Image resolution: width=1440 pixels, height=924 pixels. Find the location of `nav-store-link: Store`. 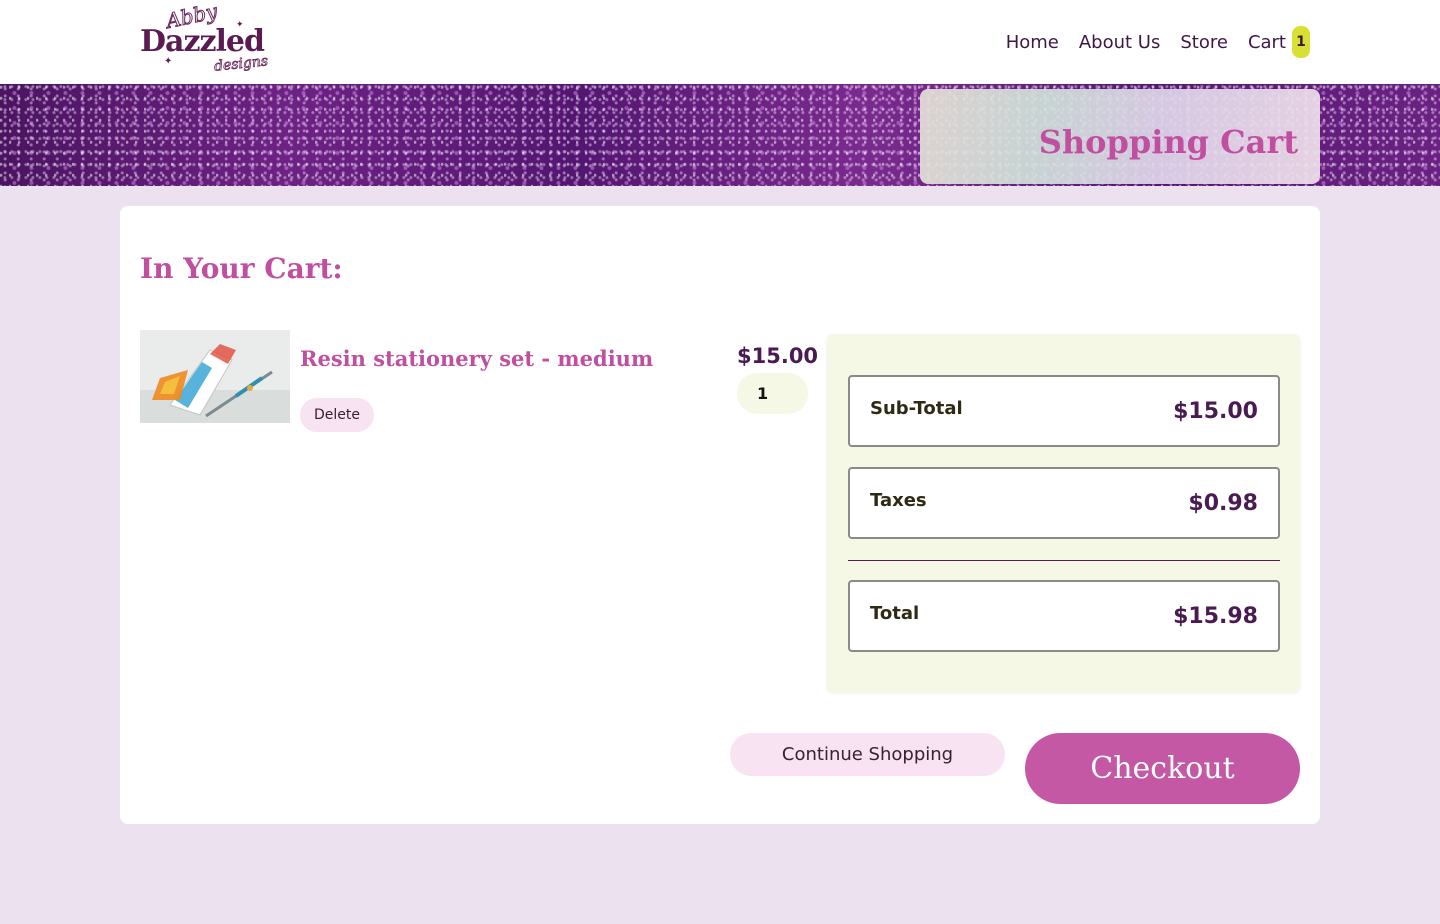

nav-store-link: Store is located at coordinates (1204, 42).